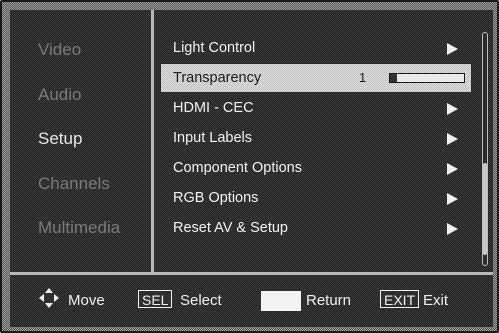  What do you see at coordinates (217, 78) in the screenshot?
I see `menu-item-label: Transparency` at bounding box center [217, 78].